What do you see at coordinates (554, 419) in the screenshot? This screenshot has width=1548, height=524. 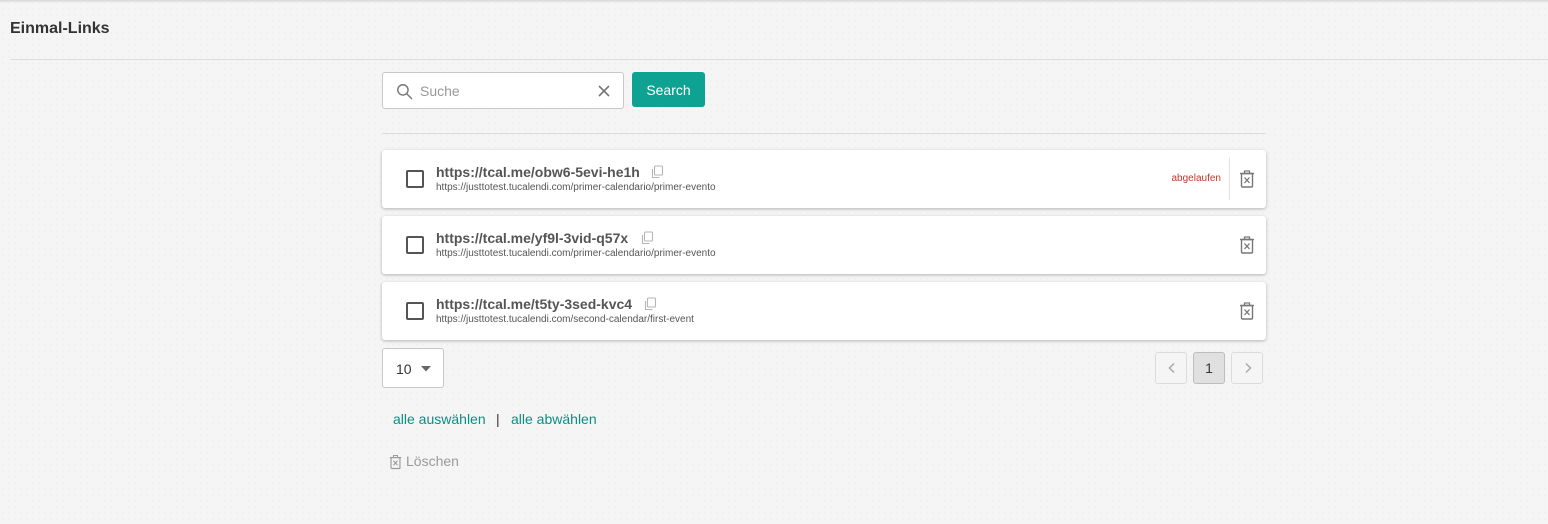 I see `deselect-all-link: alle abwählen` at bounding box center [554, 419].